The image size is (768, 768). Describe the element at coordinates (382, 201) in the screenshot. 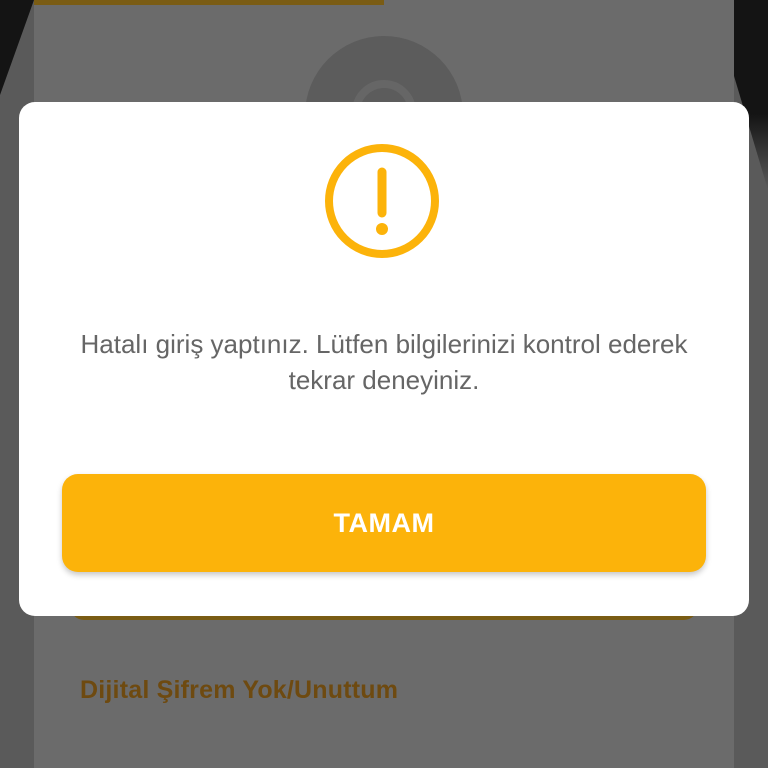

I see `alert-circle-icon` at that location.